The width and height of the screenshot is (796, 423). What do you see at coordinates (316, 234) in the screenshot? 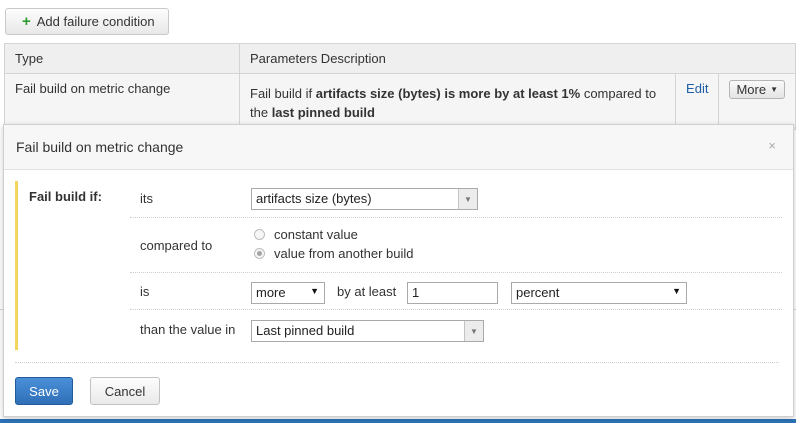
I see `radio-constant-label: constant value` at bounding box center [316, 234].